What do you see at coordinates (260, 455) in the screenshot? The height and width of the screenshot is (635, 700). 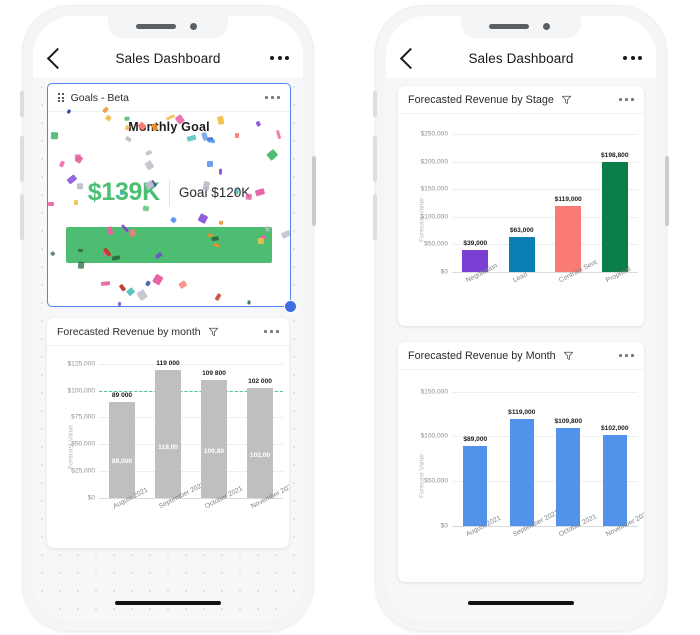 I see `bar-inner-value-label: 102,00` at bounding box center [260, 455].